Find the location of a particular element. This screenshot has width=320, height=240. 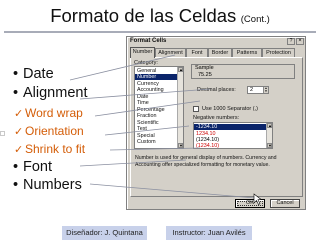

sample-box: Sample 75.25 is located at coordinates (243, 71).